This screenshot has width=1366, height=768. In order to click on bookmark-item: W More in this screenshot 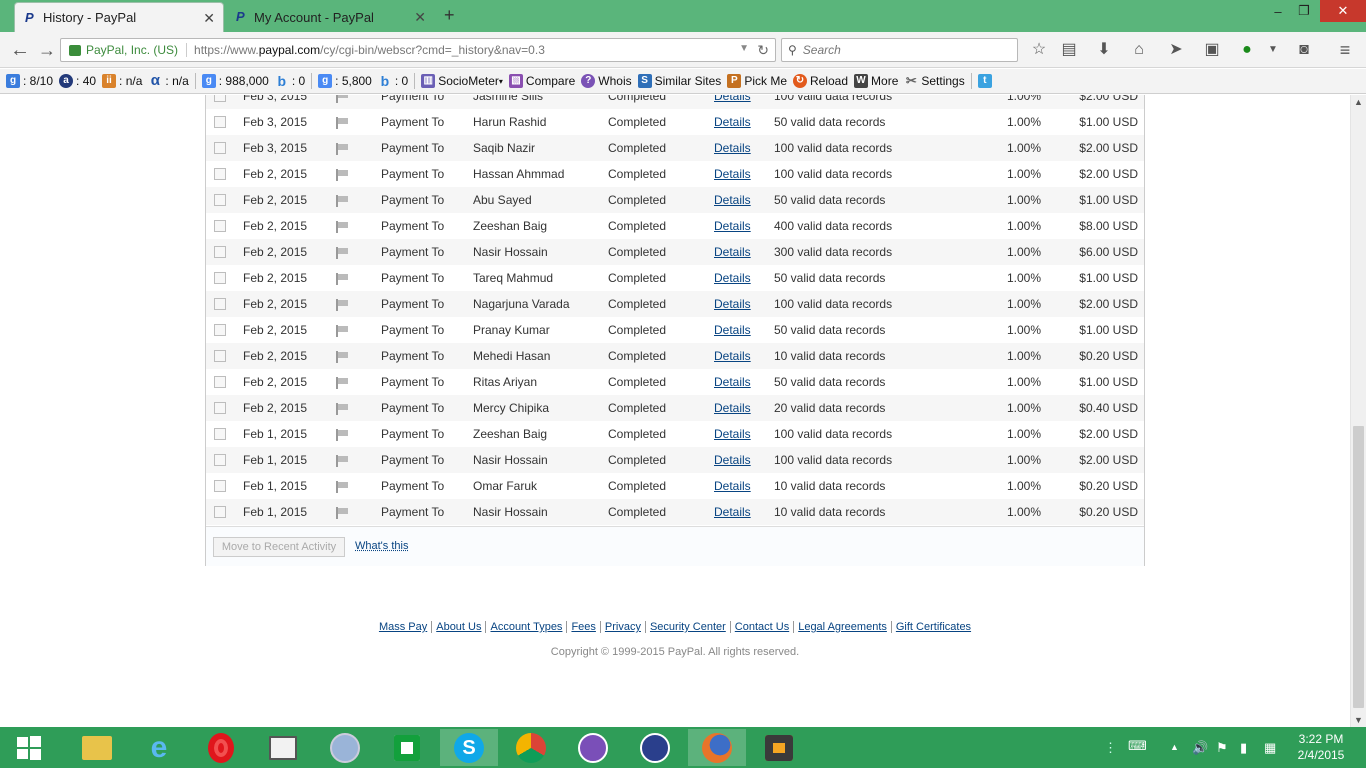, I will do `click(876, 81)`.